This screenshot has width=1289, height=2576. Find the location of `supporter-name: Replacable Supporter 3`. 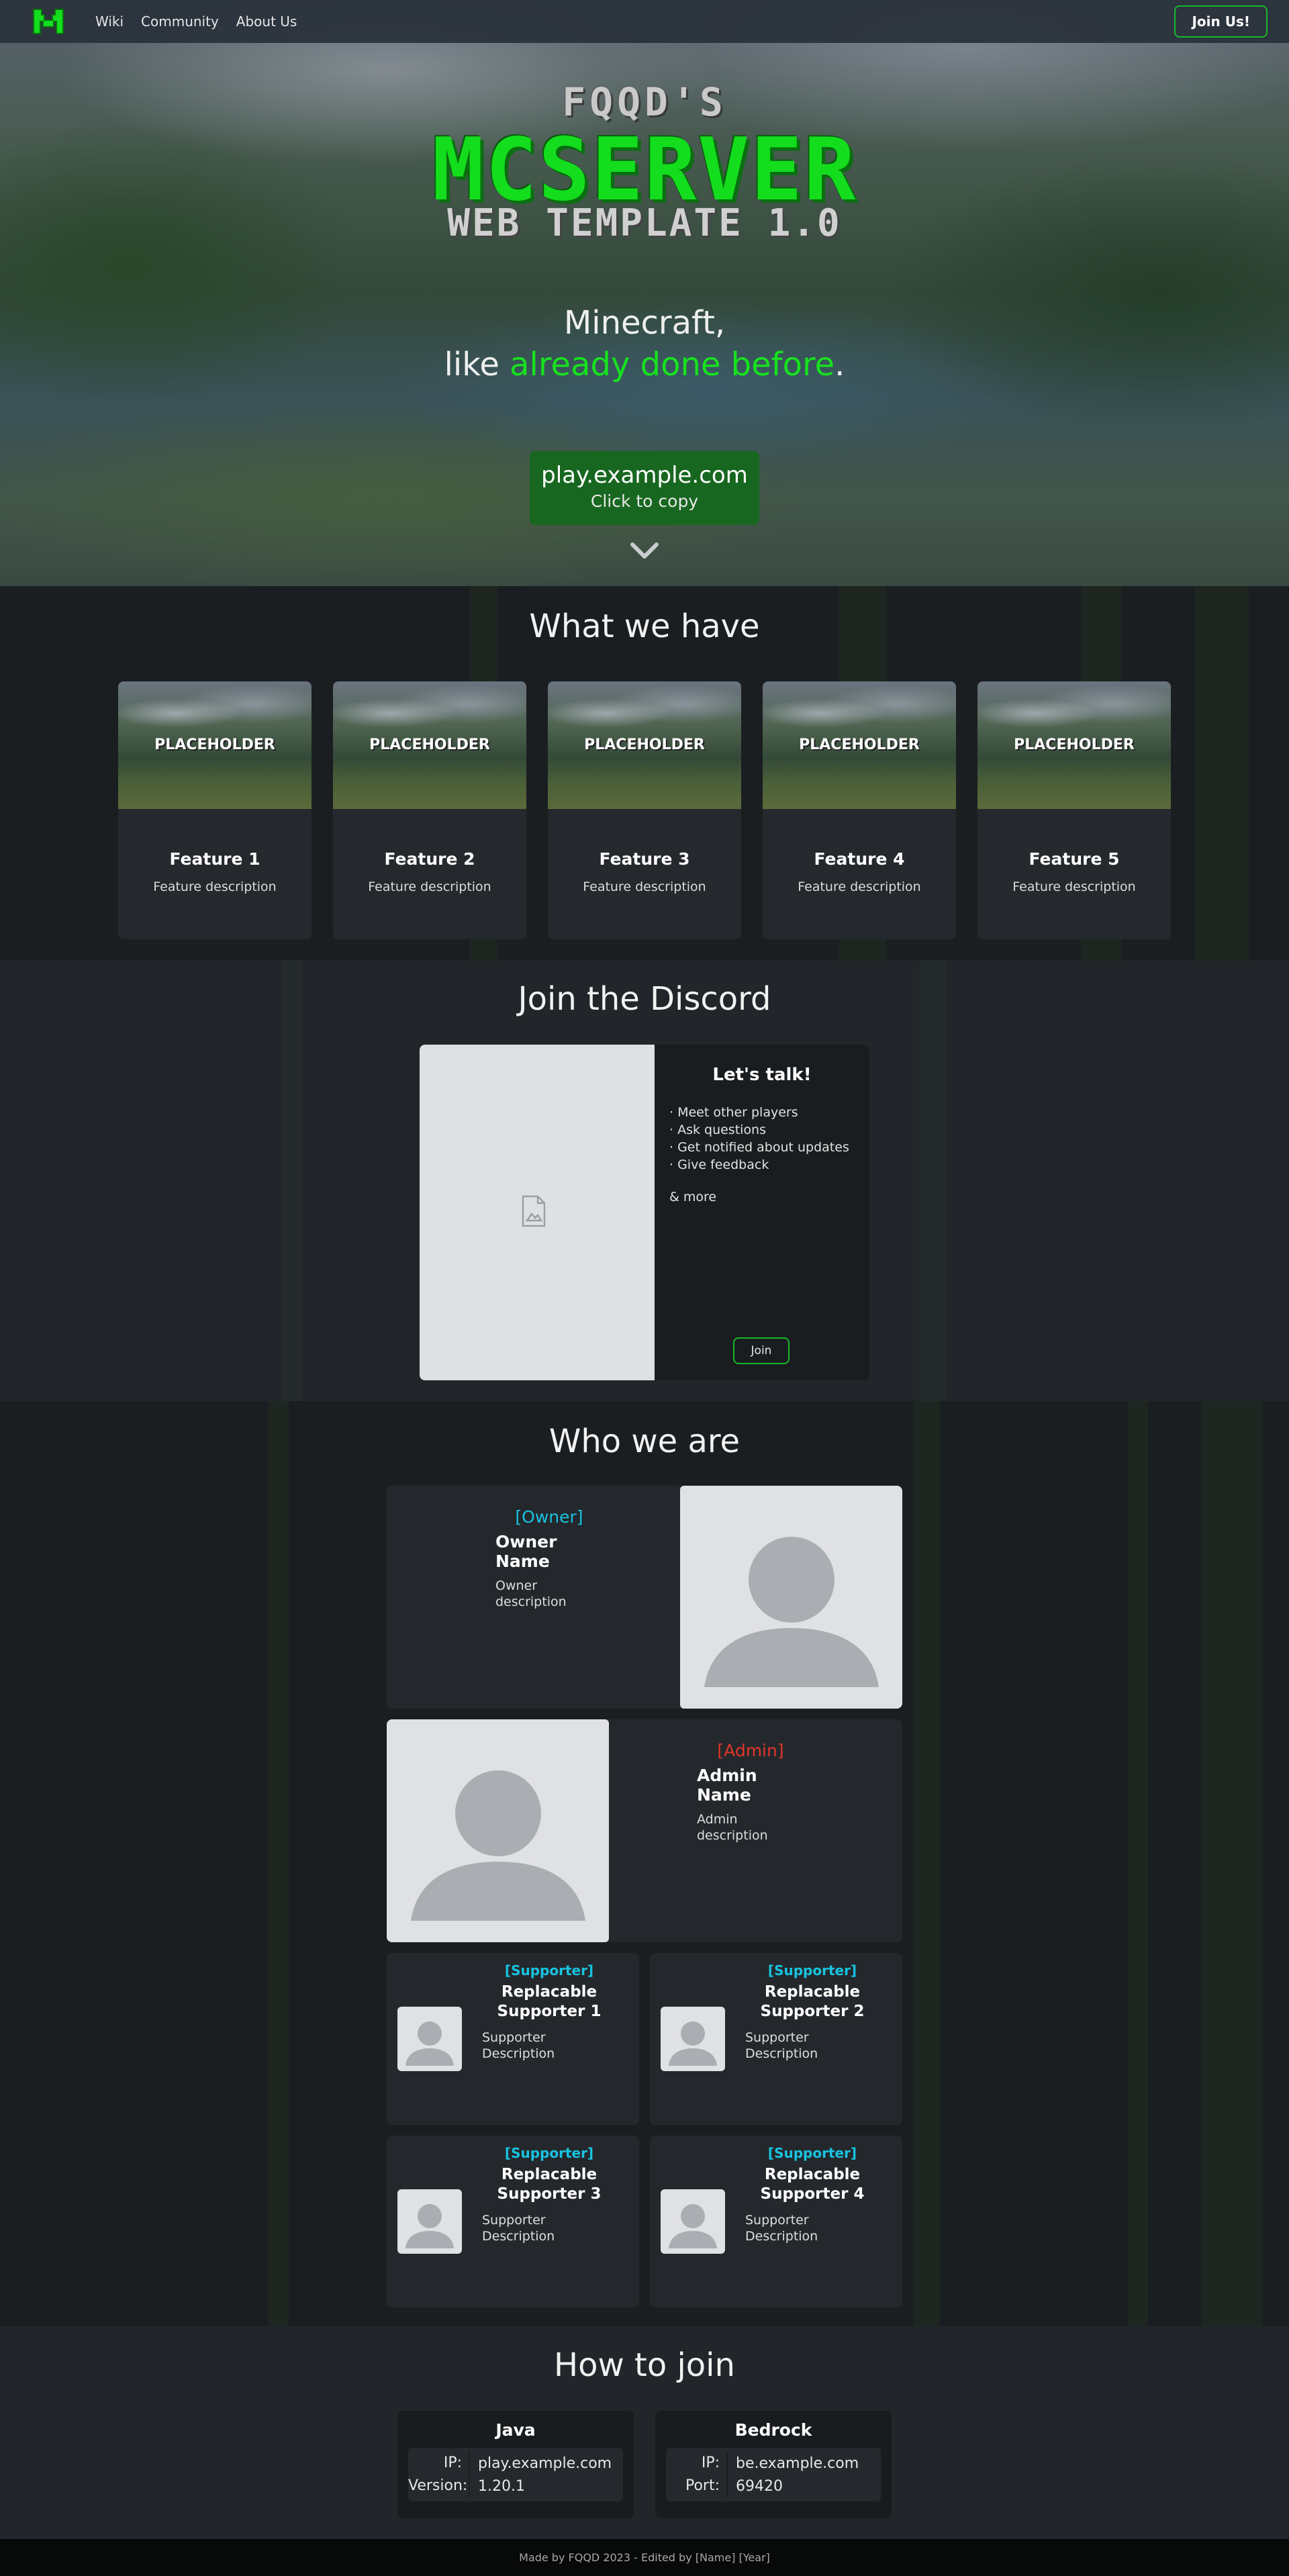

supporter-name: Replacable Supporter 3 is located at coordinates (549, 2184).